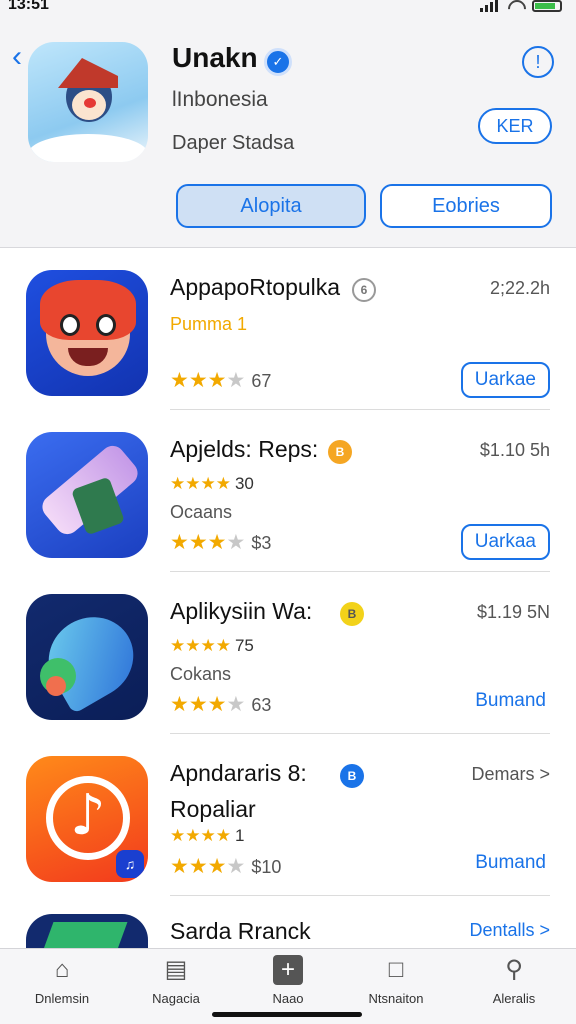  I want to click on verified-badge-icon: ✓, so click(278, 62).